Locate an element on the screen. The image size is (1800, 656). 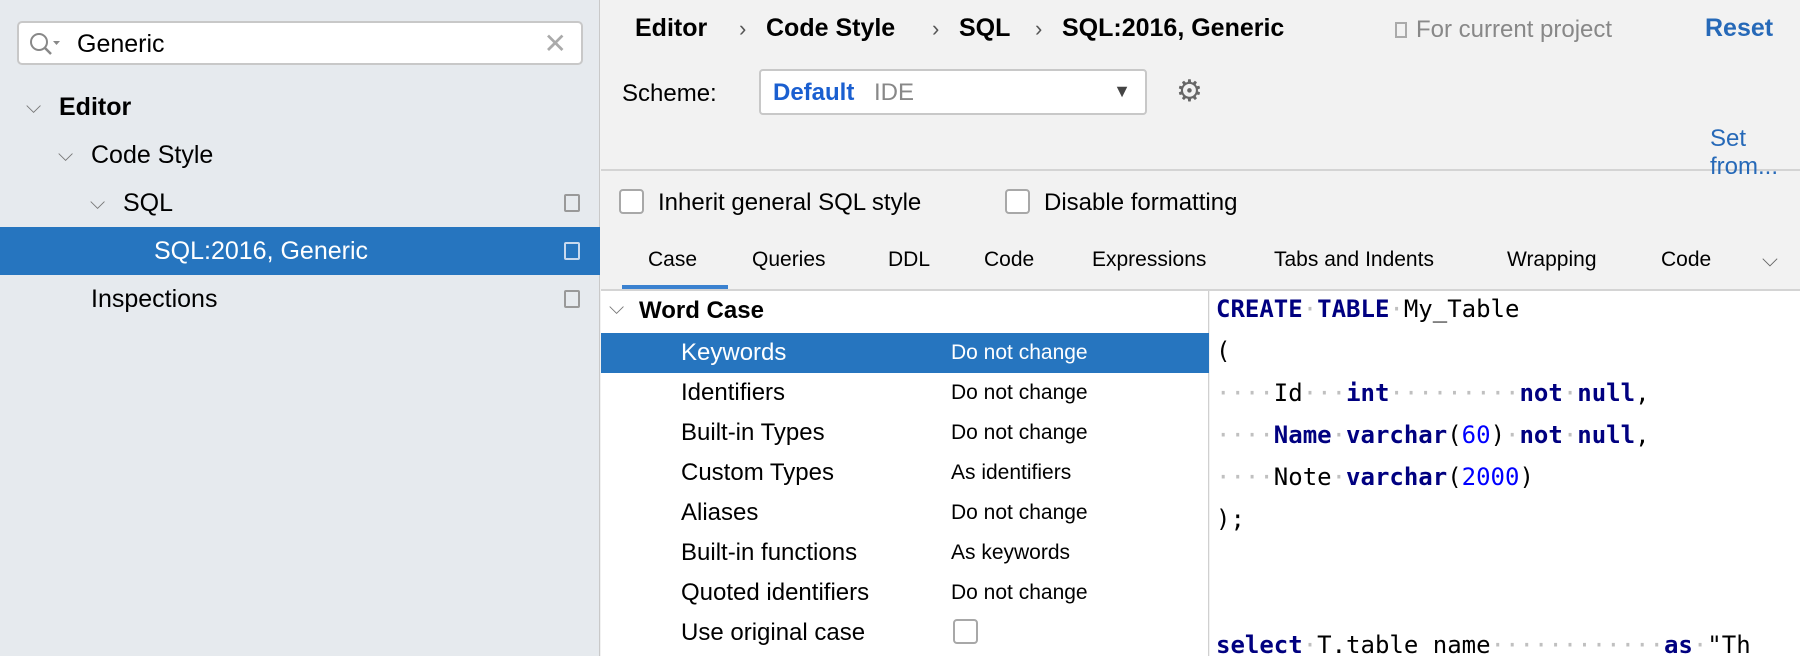
tree-label: SQL is located at coordinates (148, 202).